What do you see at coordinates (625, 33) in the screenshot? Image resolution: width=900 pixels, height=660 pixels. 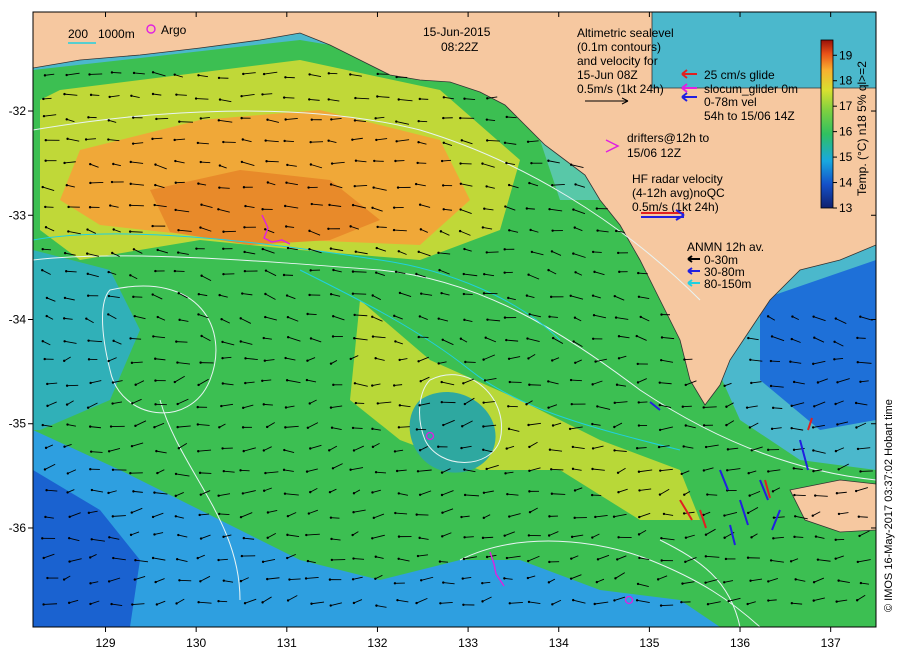 I see `altimetric-line: Altimetric sealevel` at bounding box center [625, 33].